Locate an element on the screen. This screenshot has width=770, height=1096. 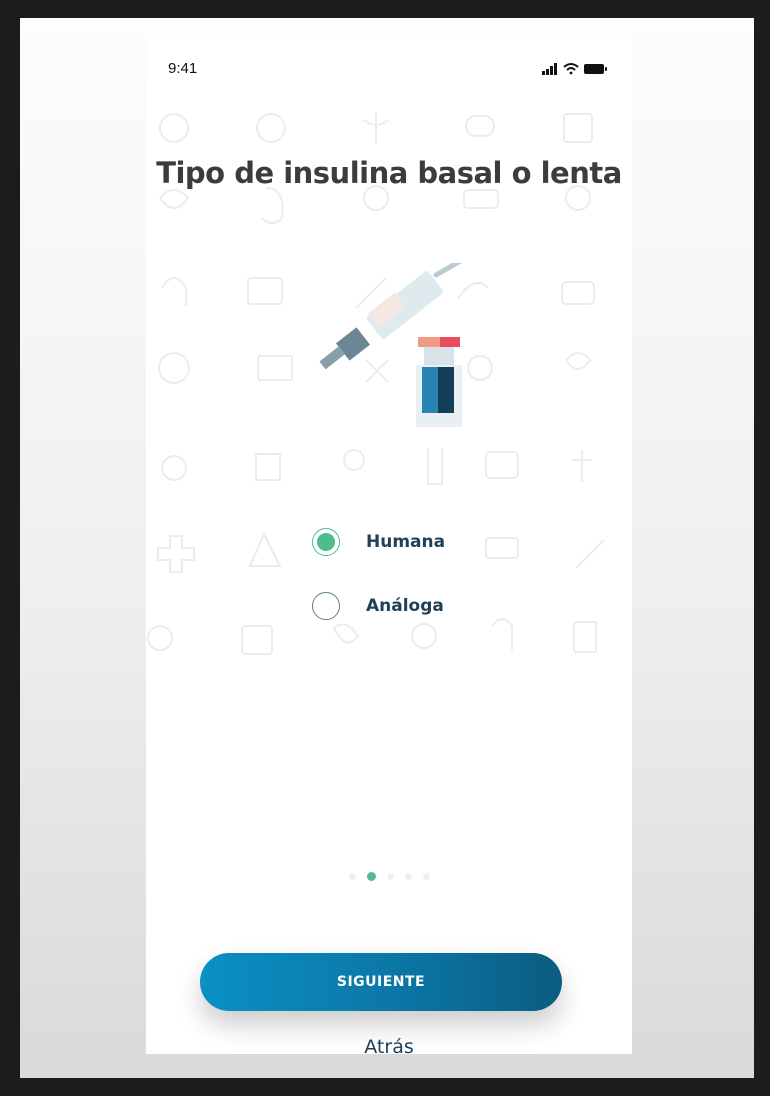
option-analoga: Análoga is located at coordinates (432, 606).